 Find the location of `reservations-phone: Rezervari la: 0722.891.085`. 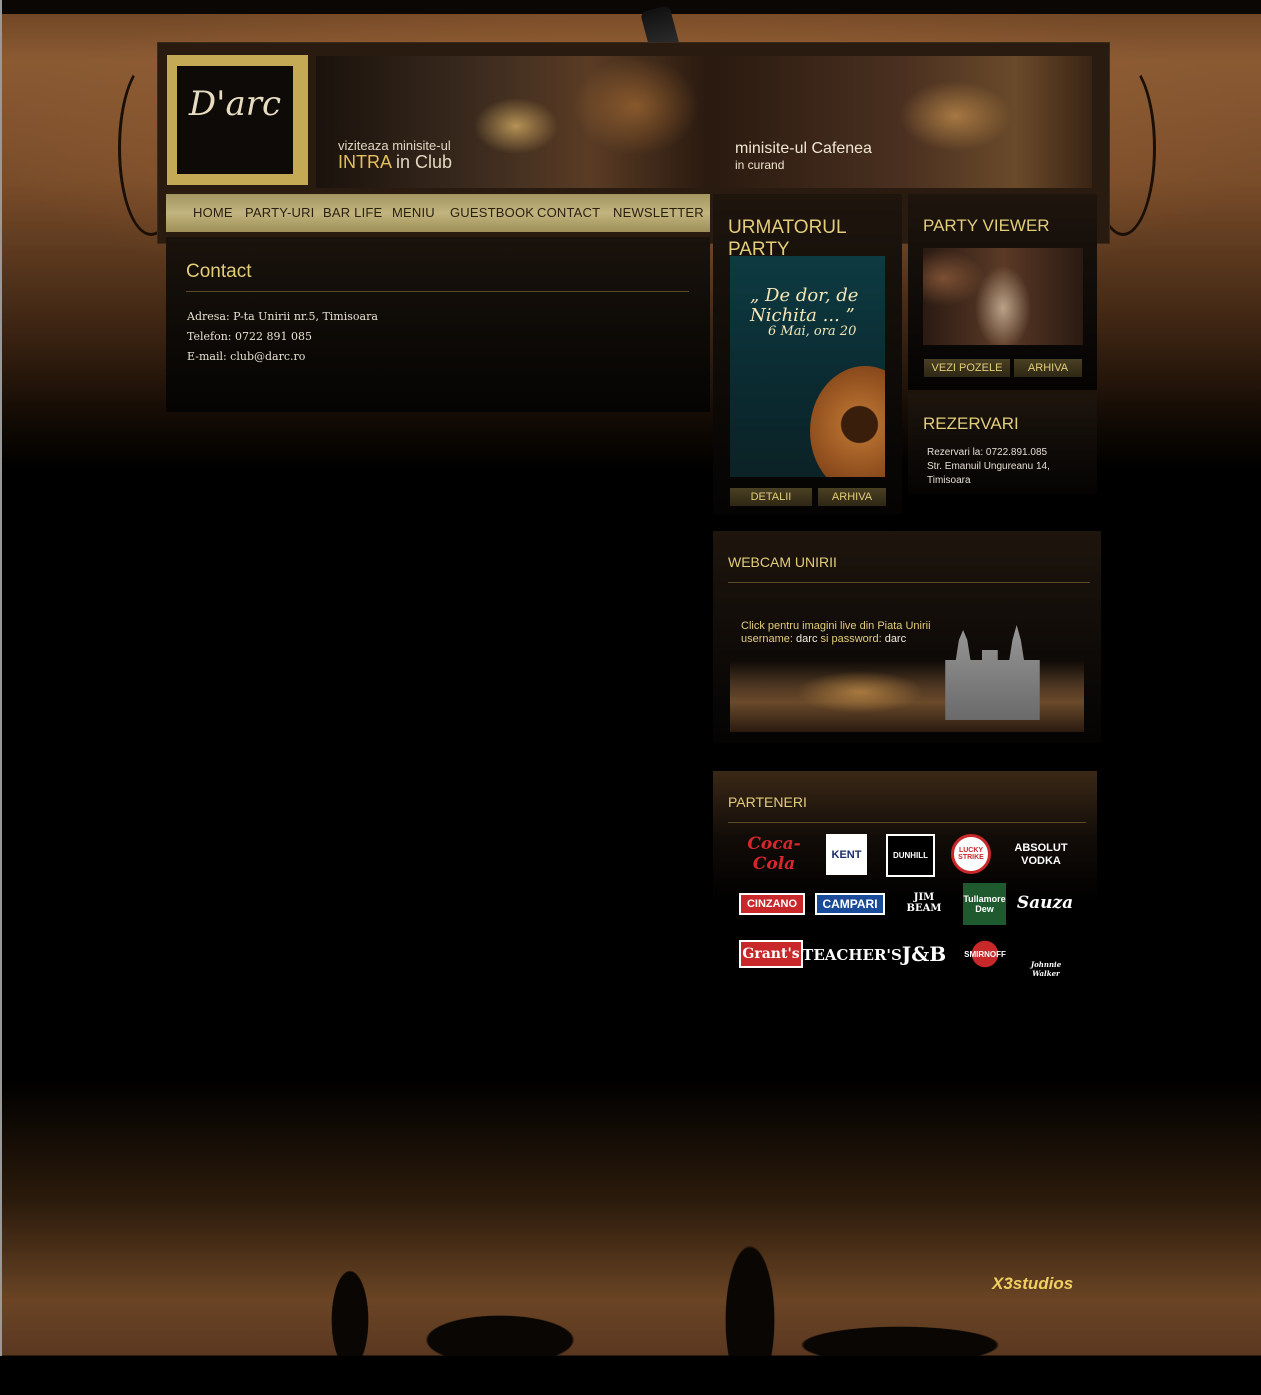

reservations-phone: Rezervari la: 0722.891.085 is located at coordinates (987, 452).